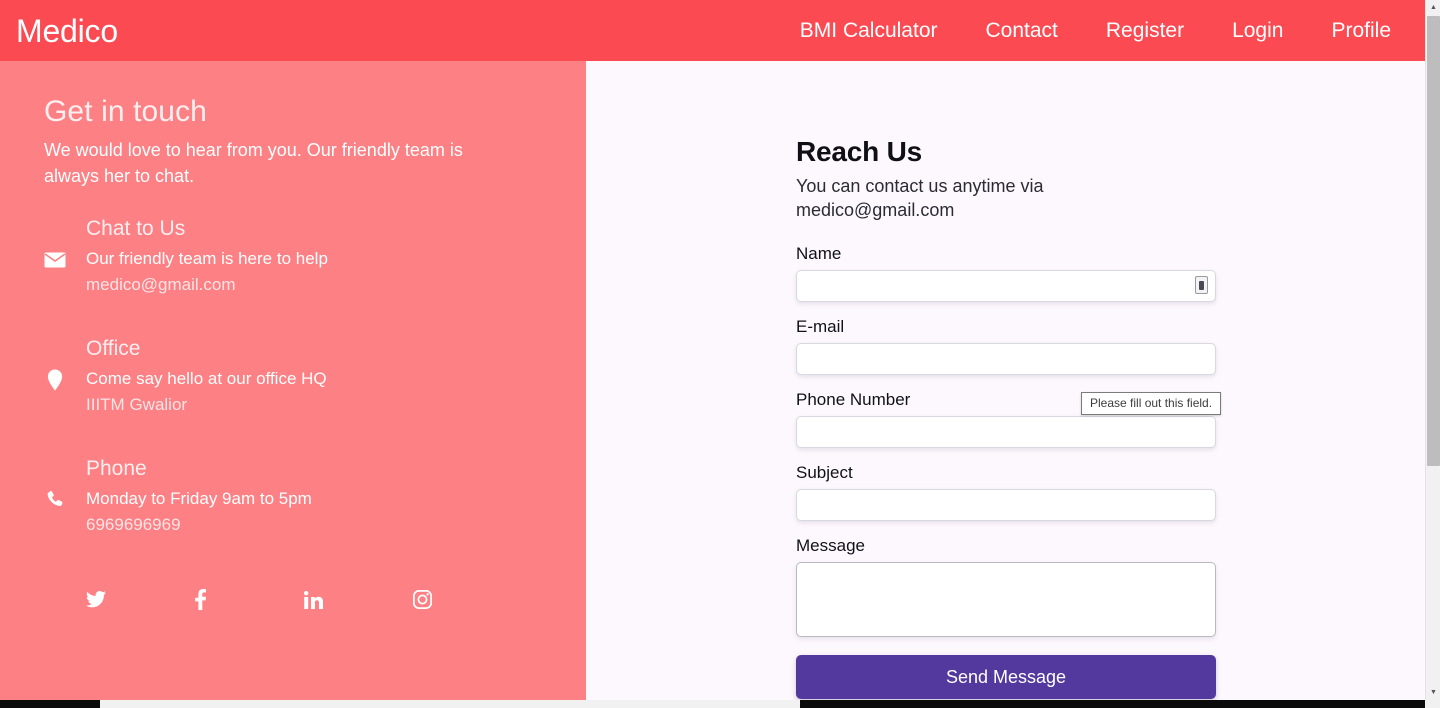  What do you see at coordinates (199, 498) in the screenshot?
I see `contact-block-line1: Monday to Friday 9am to 5pm` at bounding box center [199, 498].